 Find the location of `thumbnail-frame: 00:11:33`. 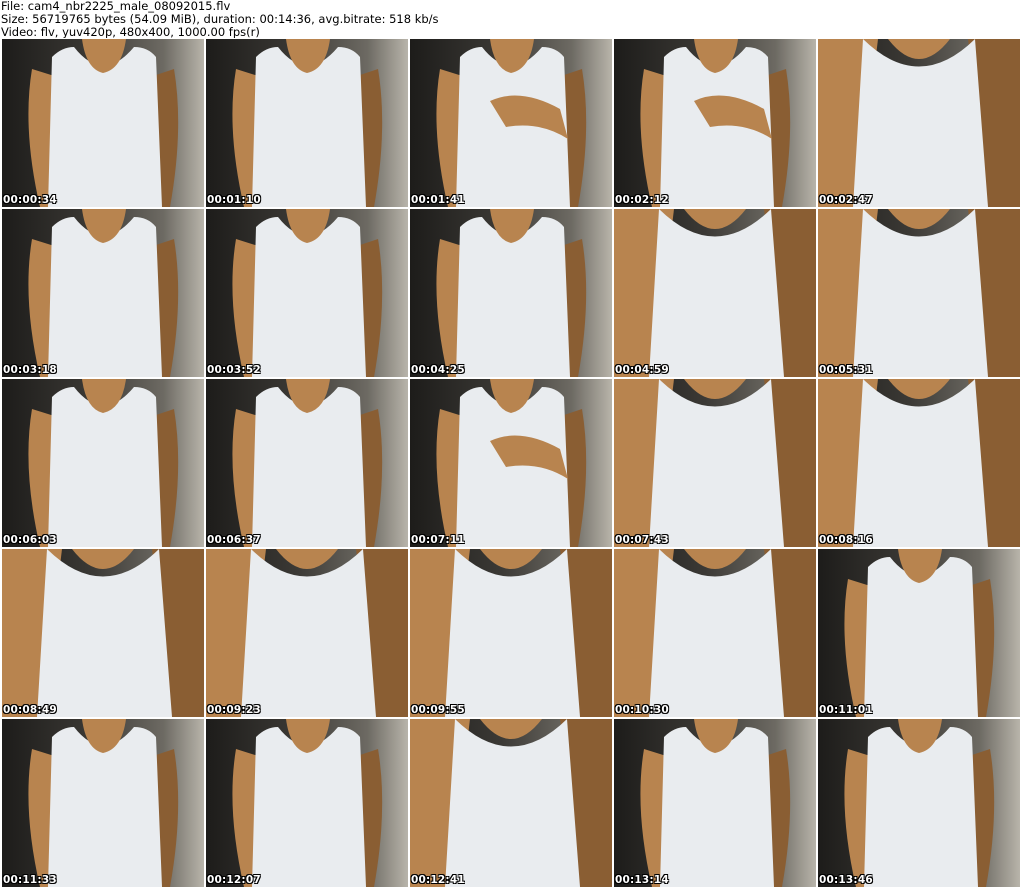

thumbnail-frame: 00:11:33 is located at coordinates (103, 803).